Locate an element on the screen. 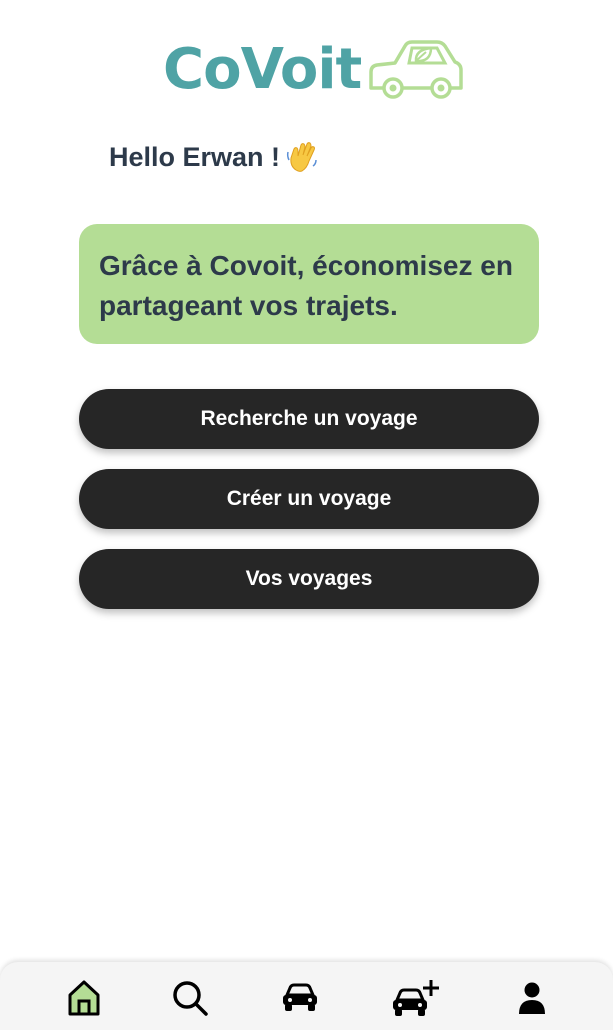  nav-home is located at coordinates (84, 998).